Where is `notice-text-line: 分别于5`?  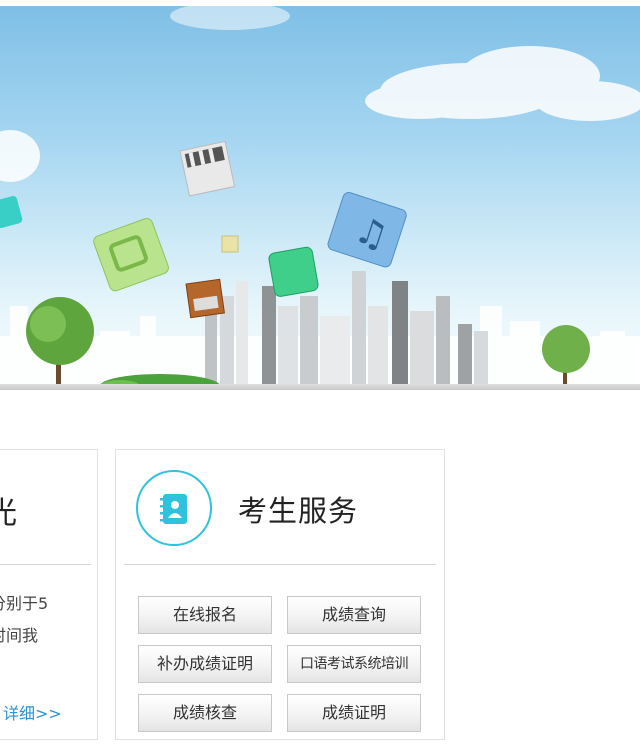 notice-text-line: 分别于5 is located at coordinates (24, 603).